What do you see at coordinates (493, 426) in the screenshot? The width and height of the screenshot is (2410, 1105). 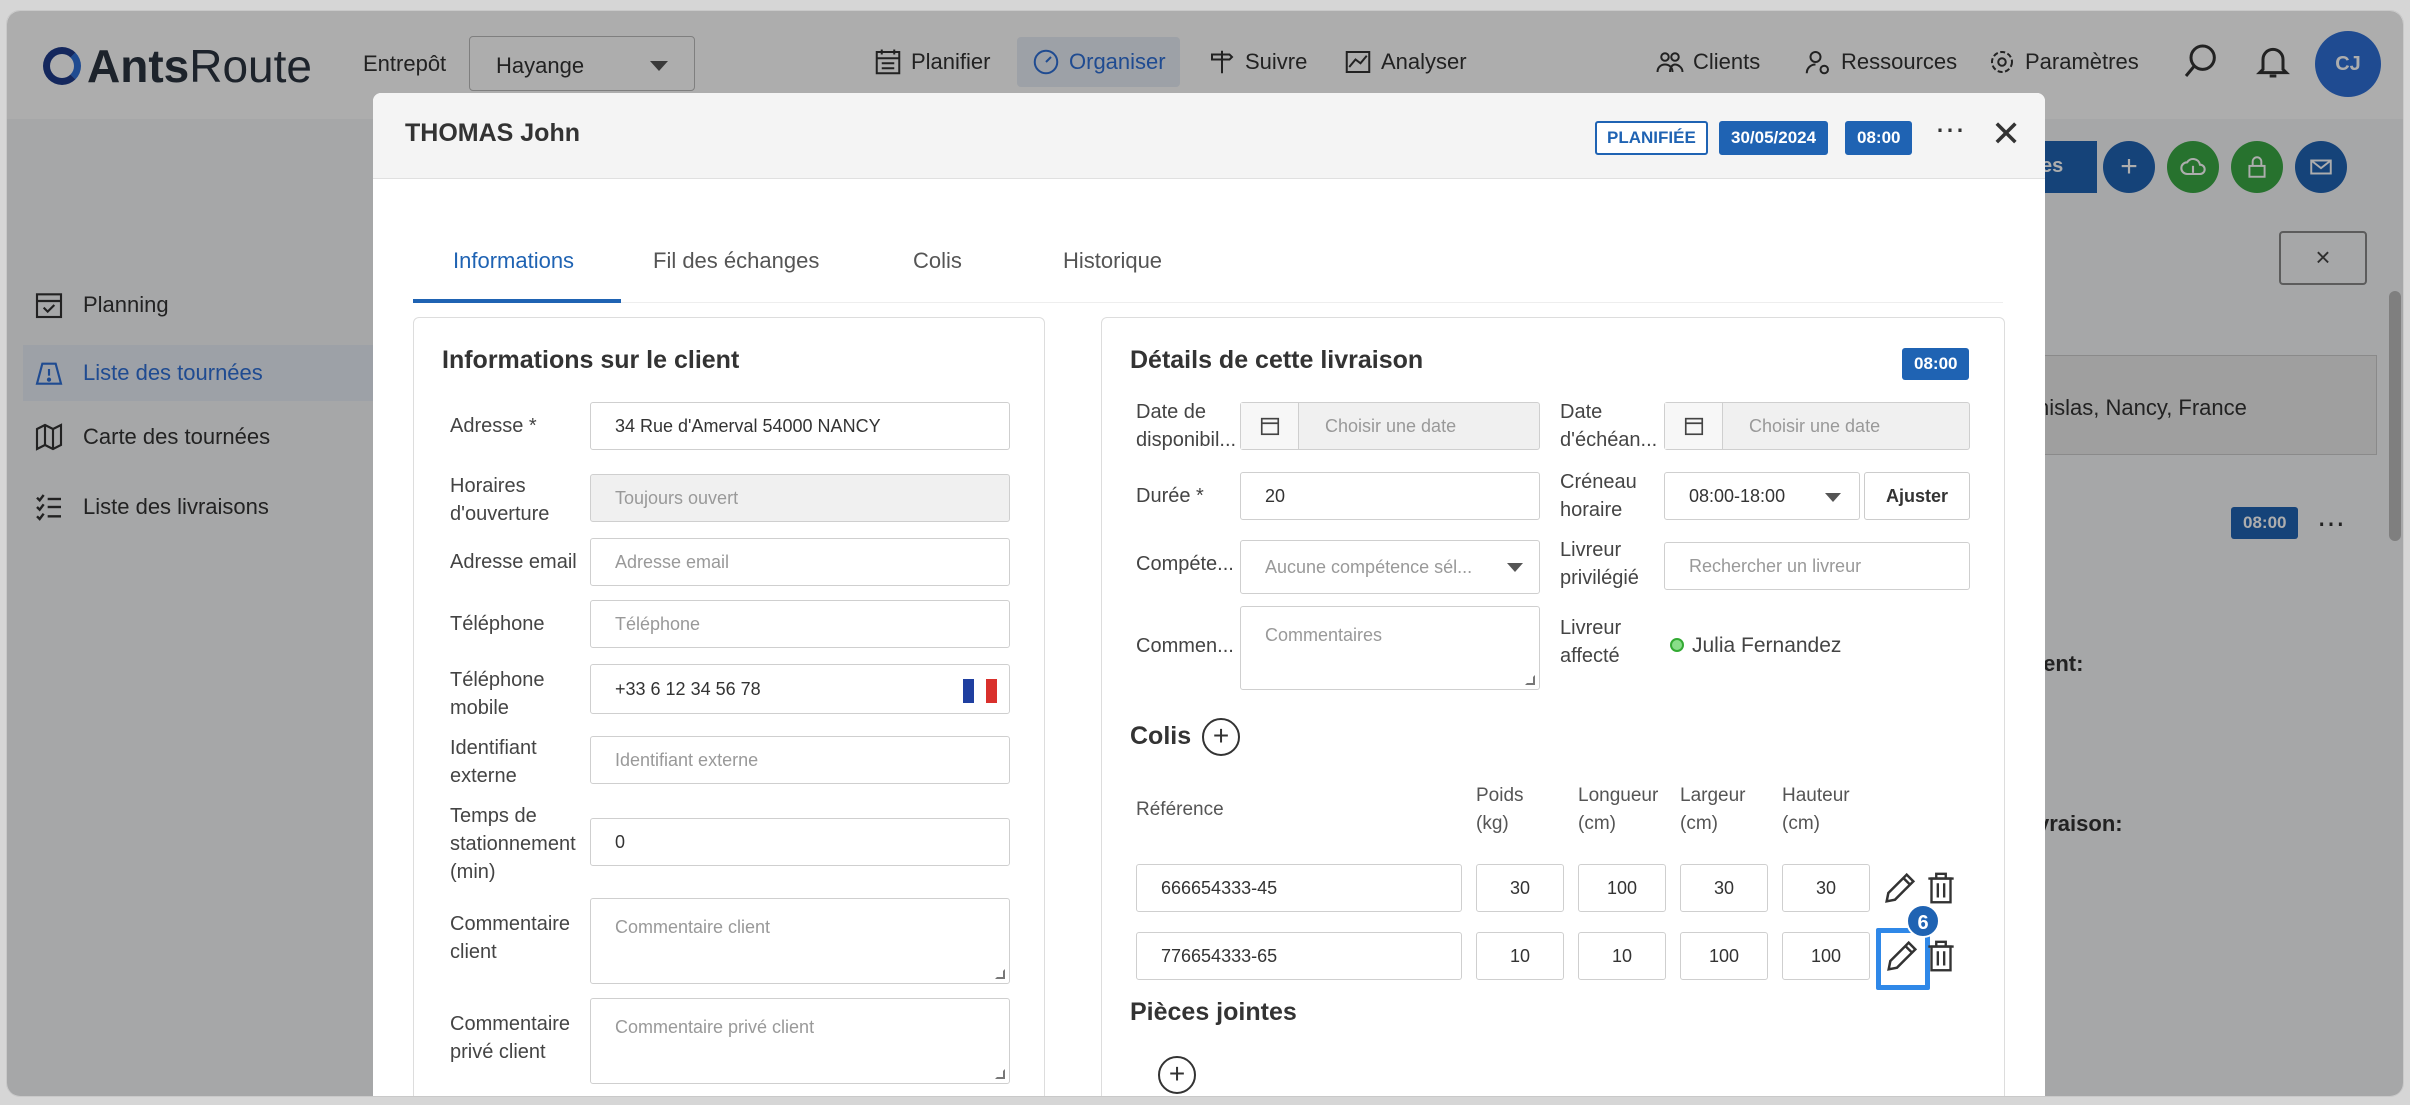 I see `adresse-label: Adresse *` at bounding box center [493, 426].